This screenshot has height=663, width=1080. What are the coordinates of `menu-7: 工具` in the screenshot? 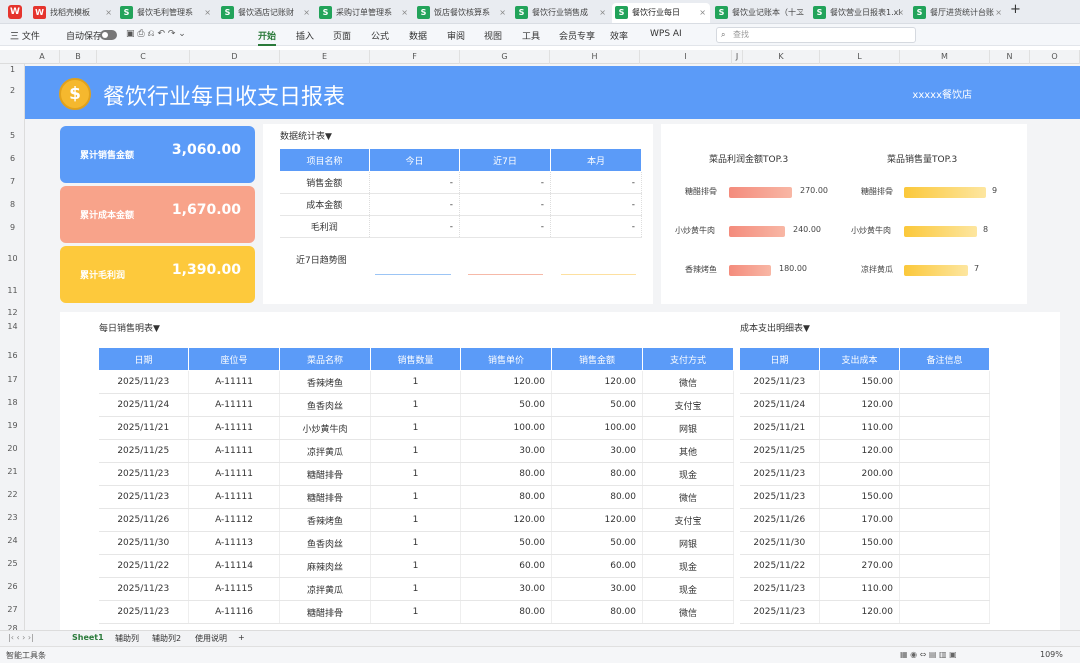 It's located at (531, 35).